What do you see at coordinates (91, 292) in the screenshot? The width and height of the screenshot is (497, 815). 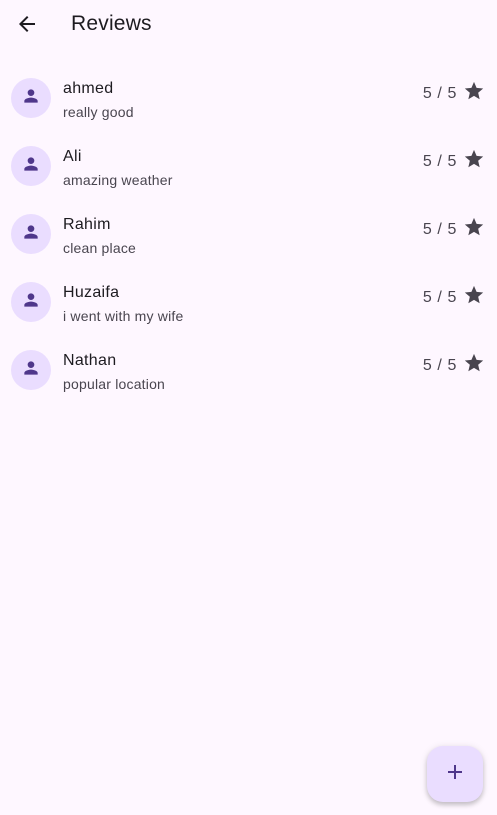 I see `reviewer-name: Huzaifa` at bounding box center [91, 292].